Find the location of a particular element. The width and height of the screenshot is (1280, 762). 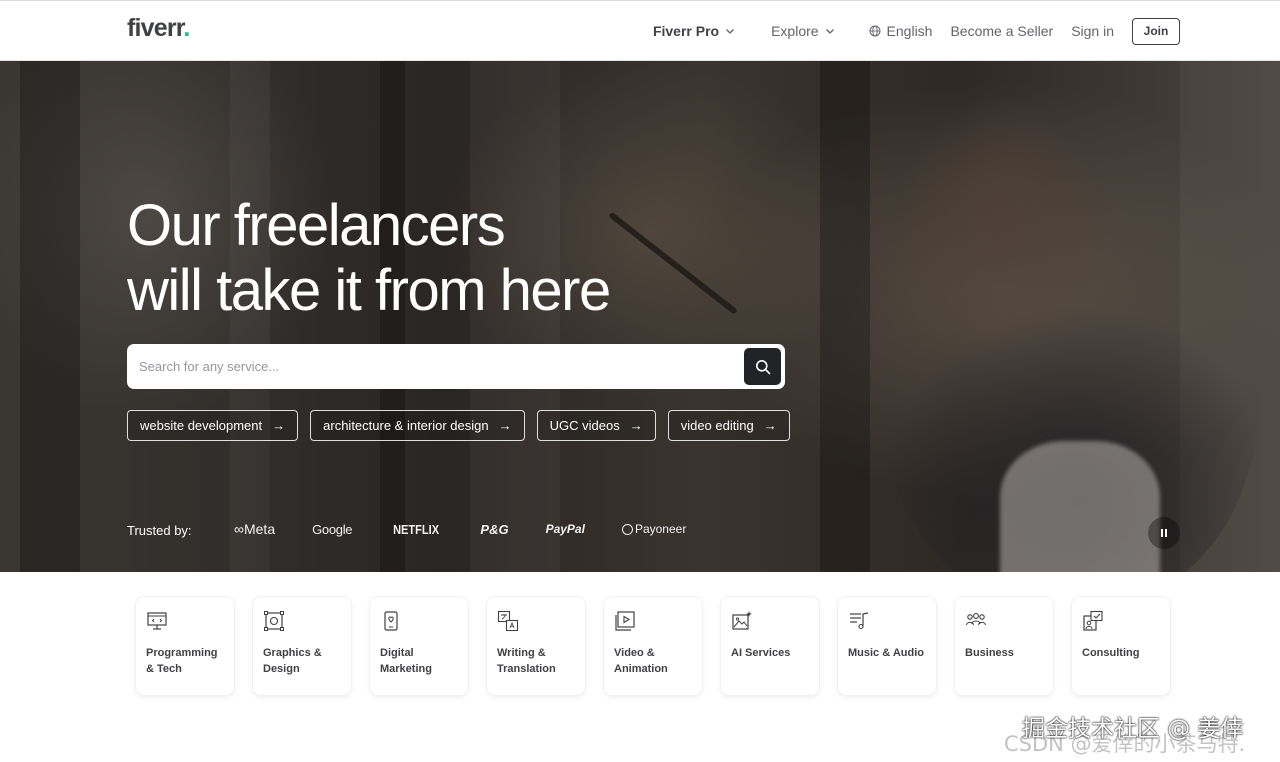

nav-fiverr-pro: Fiverr Pro is located at coordinates (694, 31).